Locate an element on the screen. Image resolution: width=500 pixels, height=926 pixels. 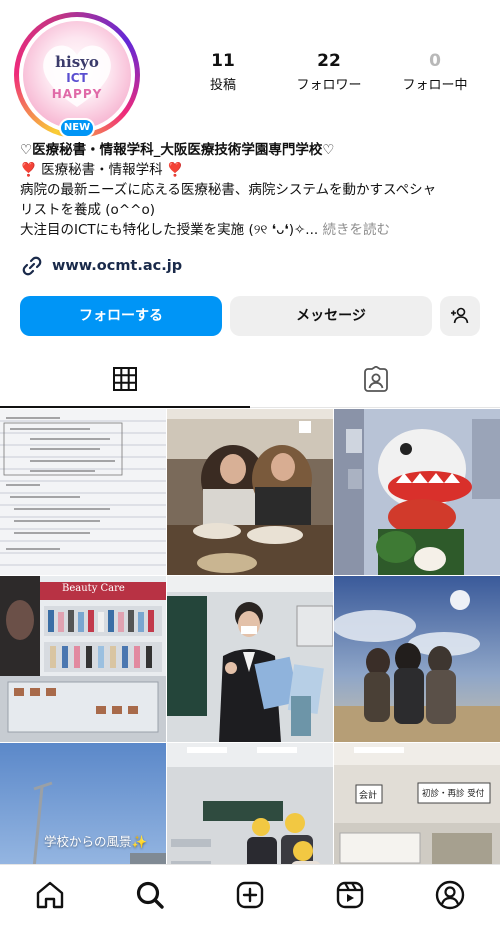
suggest-users-button is located at coordinates (460, 316).